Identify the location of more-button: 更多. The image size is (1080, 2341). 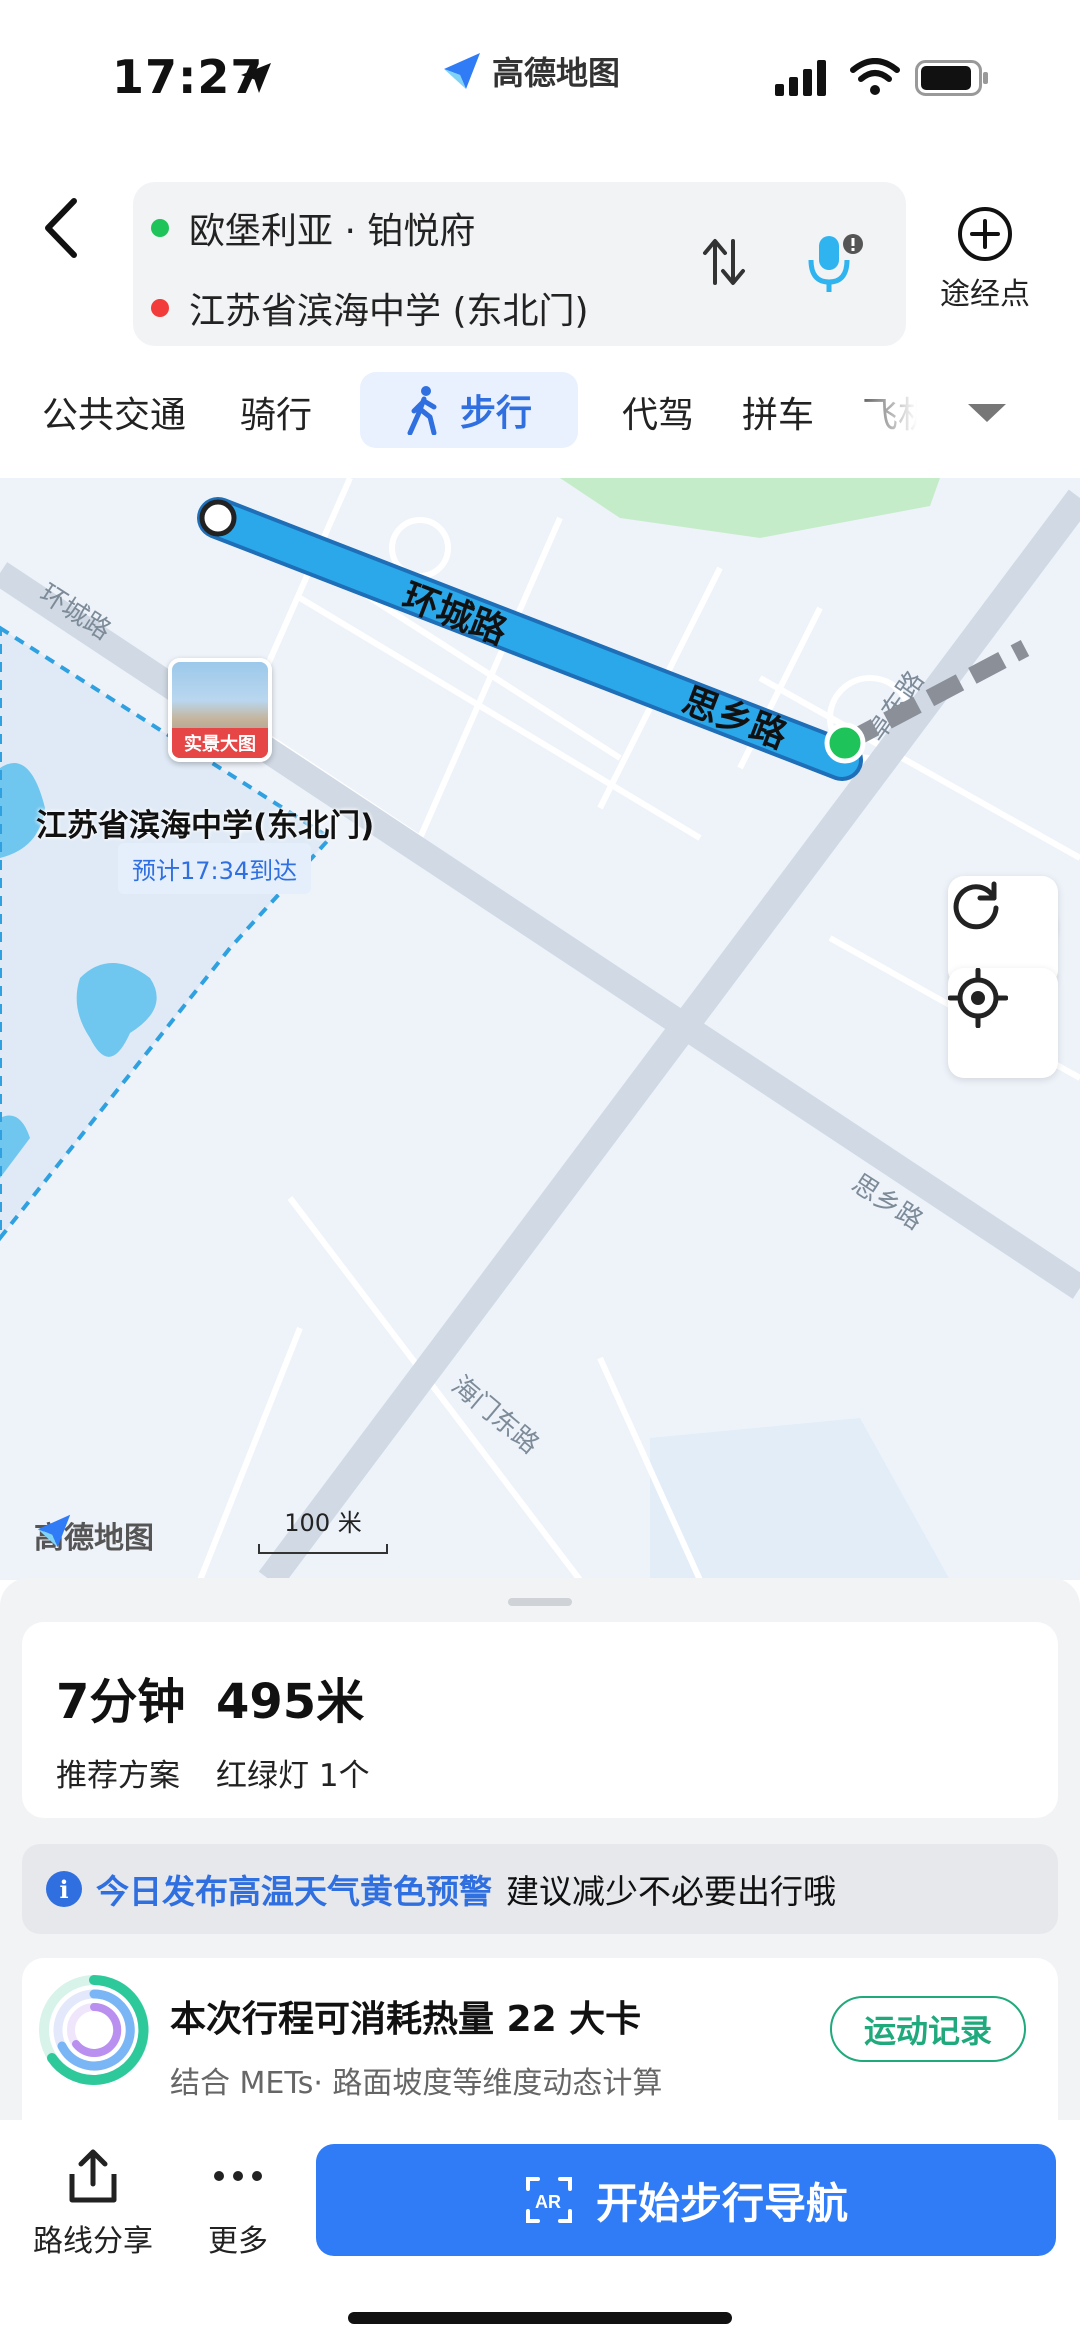
(238, 2204).